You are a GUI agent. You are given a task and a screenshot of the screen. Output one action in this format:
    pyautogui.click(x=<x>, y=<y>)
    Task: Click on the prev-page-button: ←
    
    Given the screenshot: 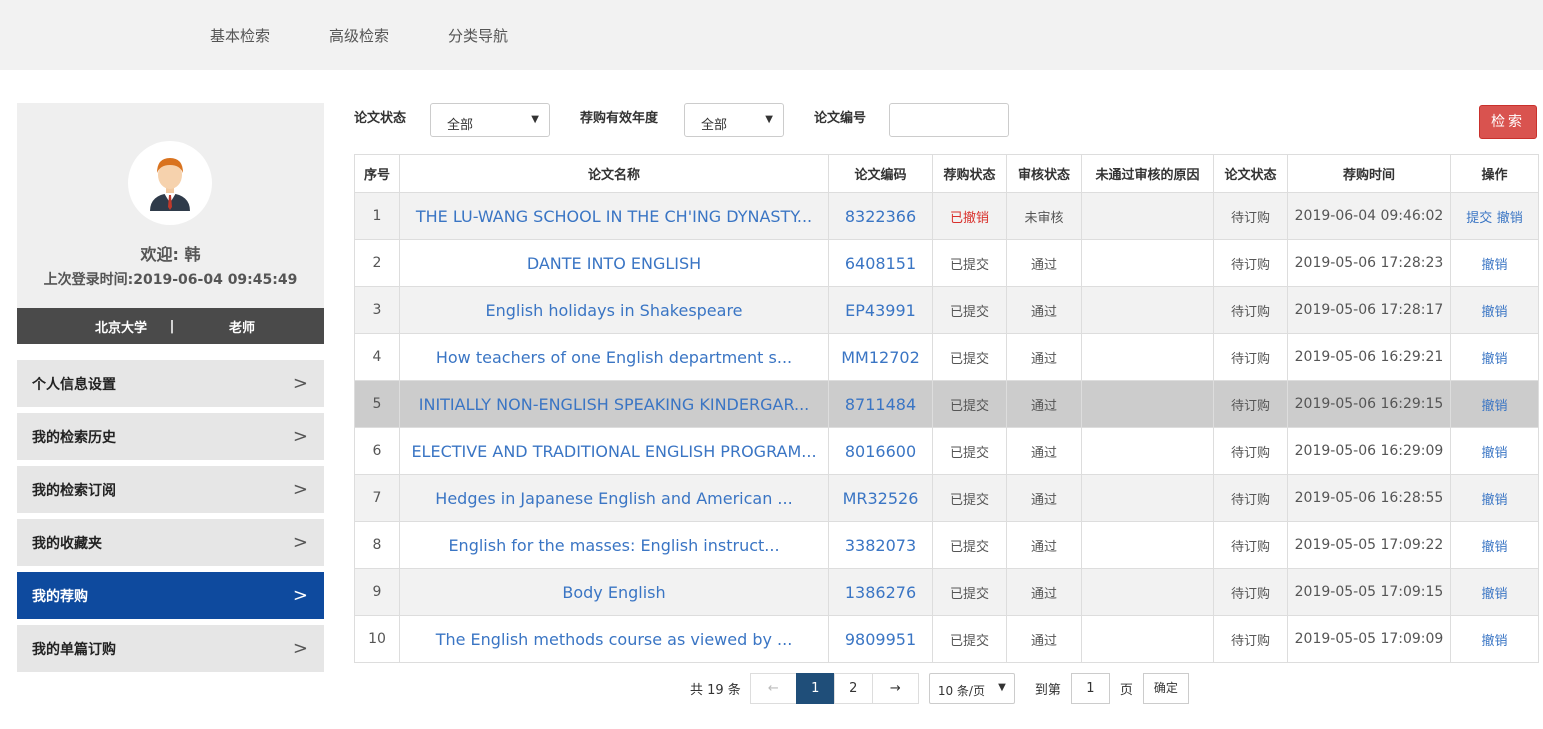 What is the action you would take?
    pyautogui.click(x=773, y=688)
    